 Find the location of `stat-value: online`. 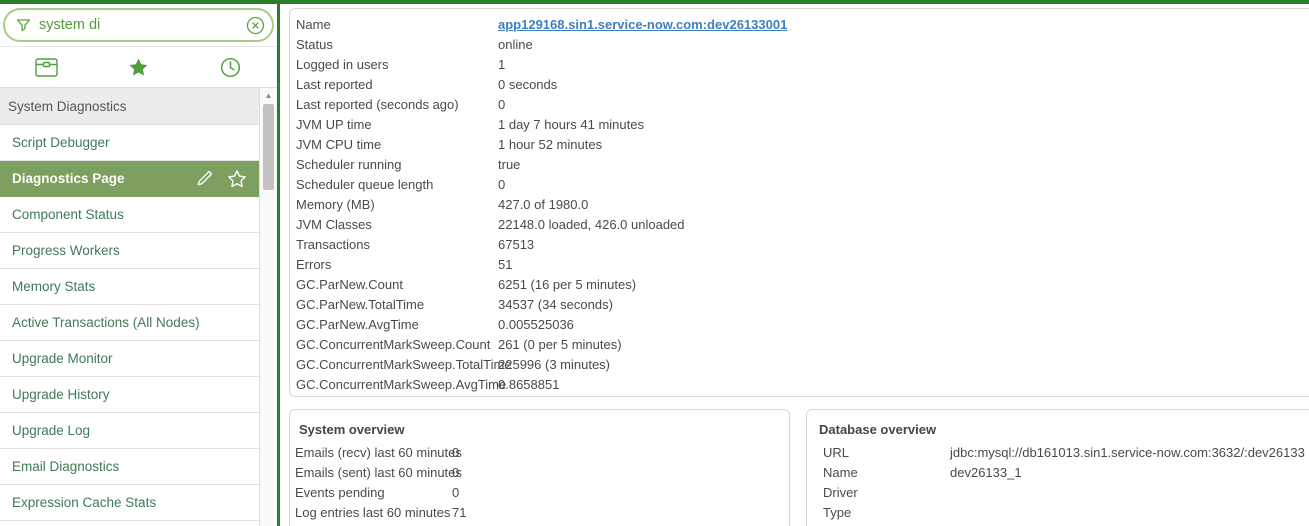

stat-value: online is located at coordinates (515, 44).